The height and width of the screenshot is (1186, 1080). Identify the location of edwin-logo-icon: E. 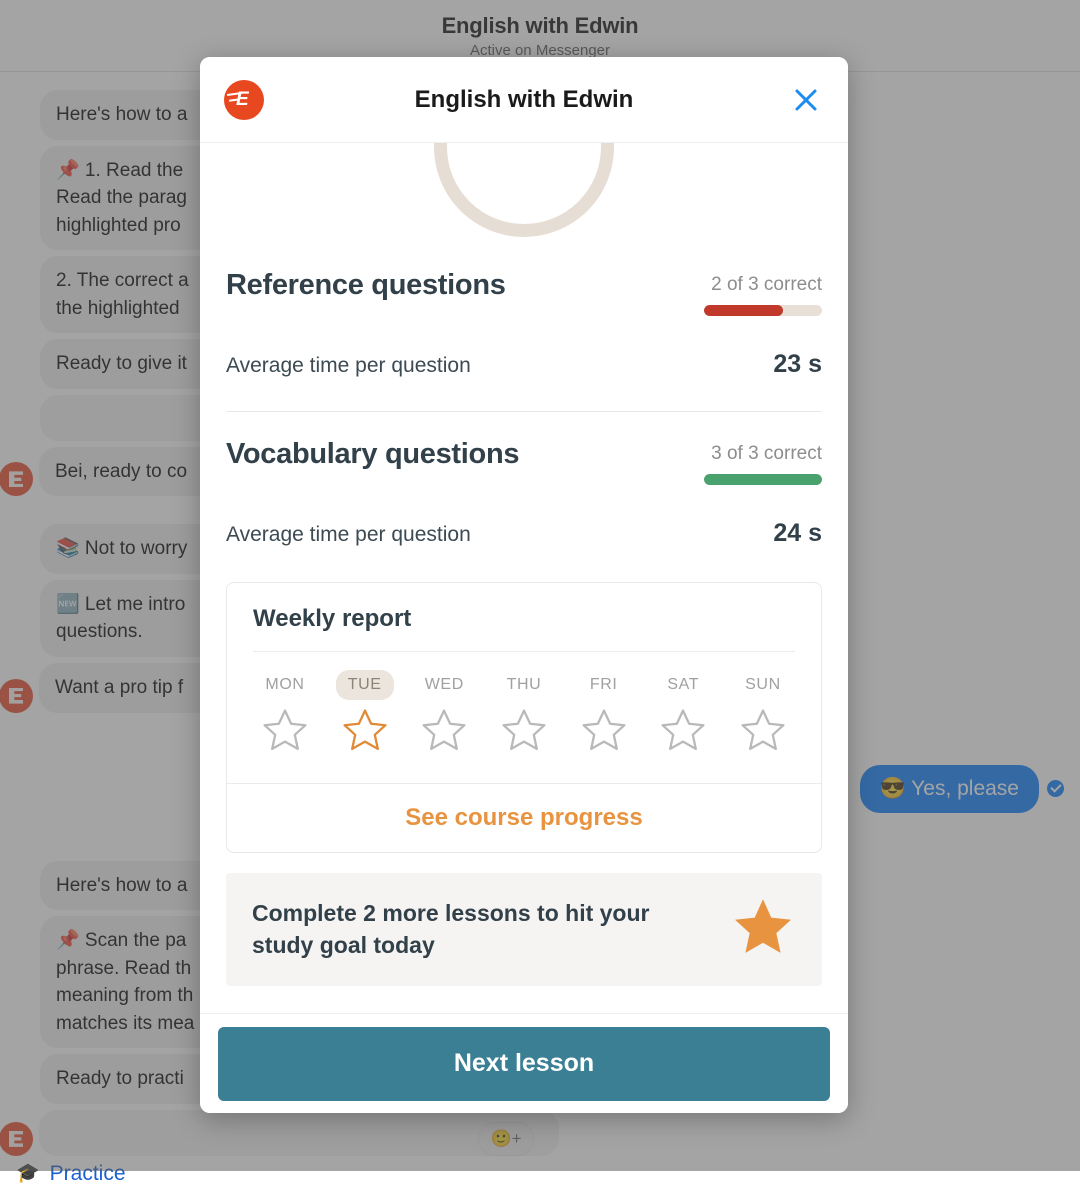
(244, 100).